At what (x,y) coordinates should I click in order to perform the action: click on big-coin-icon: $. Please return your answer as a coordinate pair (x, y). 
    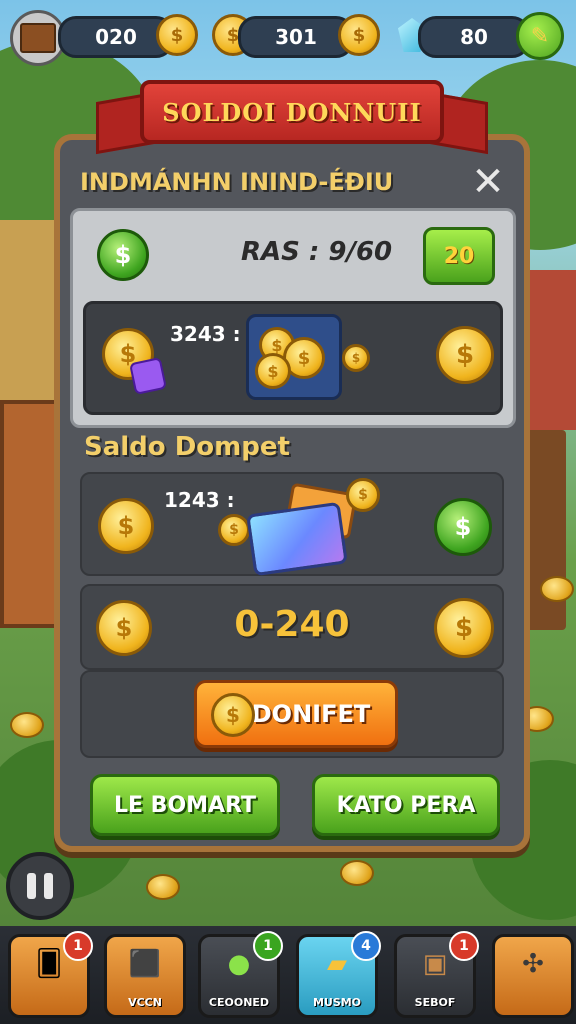
    Looking at the image, I should click on (465, 355).